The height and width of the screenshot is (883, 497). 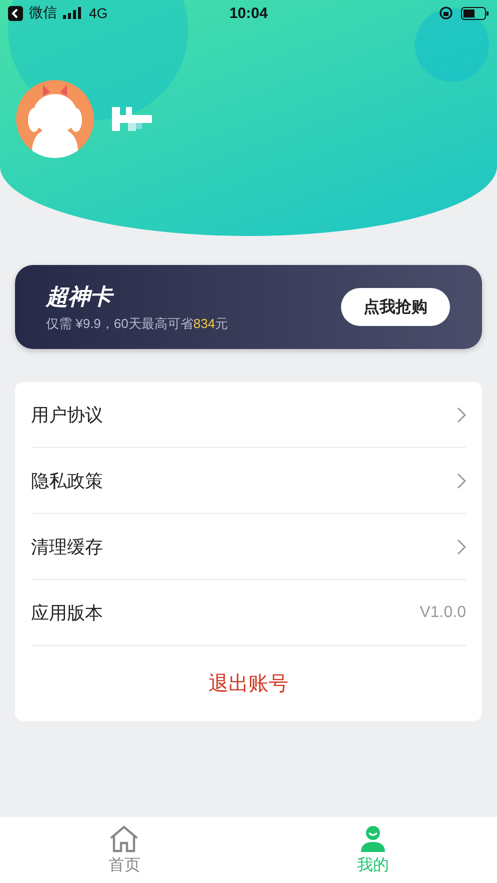 What do you see at coordinates (248, 13) in the screenshot?
I see `status-time: 10:04` at bounding box center [248, 13].